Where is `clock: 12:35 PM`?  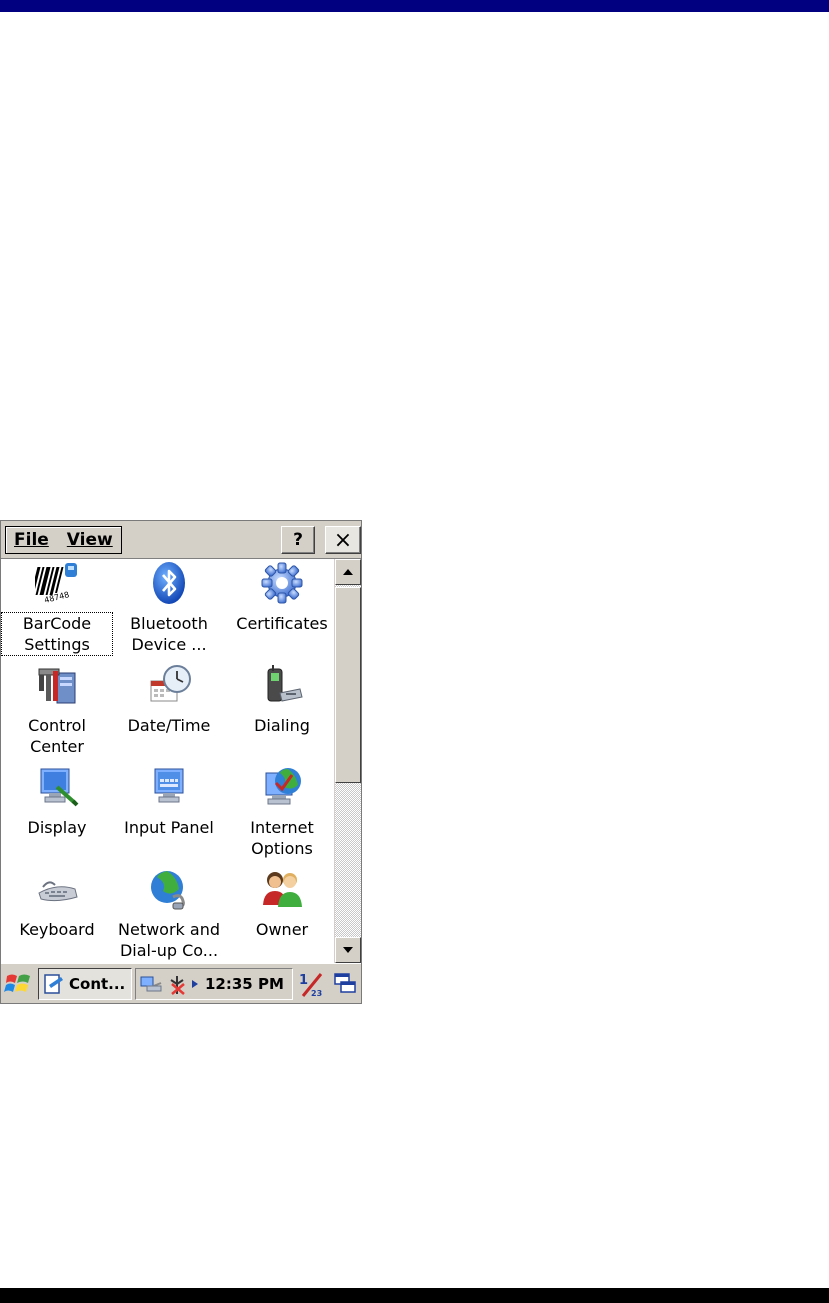
clock: 12:35 PM is located at coordinates (244, 984).